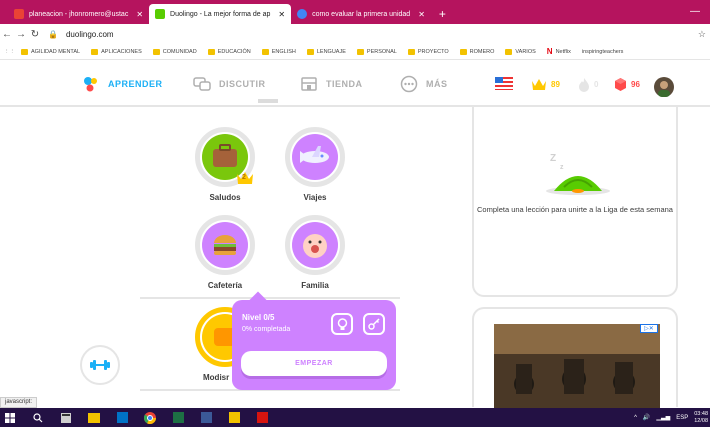 The image size is (710, 427). Describe the element at coordinates (10, 417) in the screenshot. I see `start-button` at that location.